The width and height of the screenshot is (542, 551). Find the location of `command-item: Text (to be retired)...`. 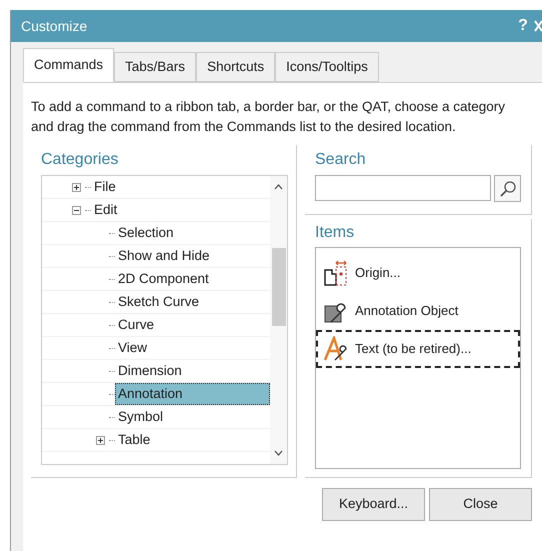

command-item: Text (to be retired)... is located at coordinates (418, 349).